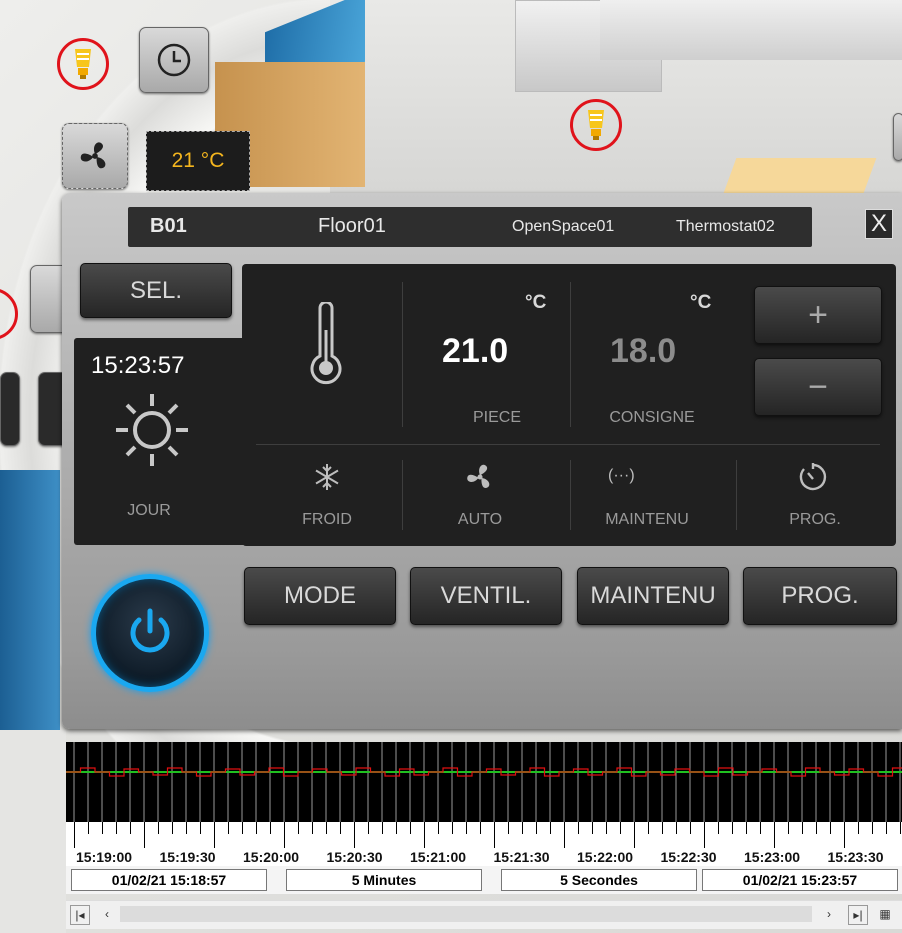 The width and height of the screenshot is (902, 933). What do you see at coordinates (643, 351) in the screenshot?
I see `setpoint-value: 18.0` at bounding box center [643, 351].